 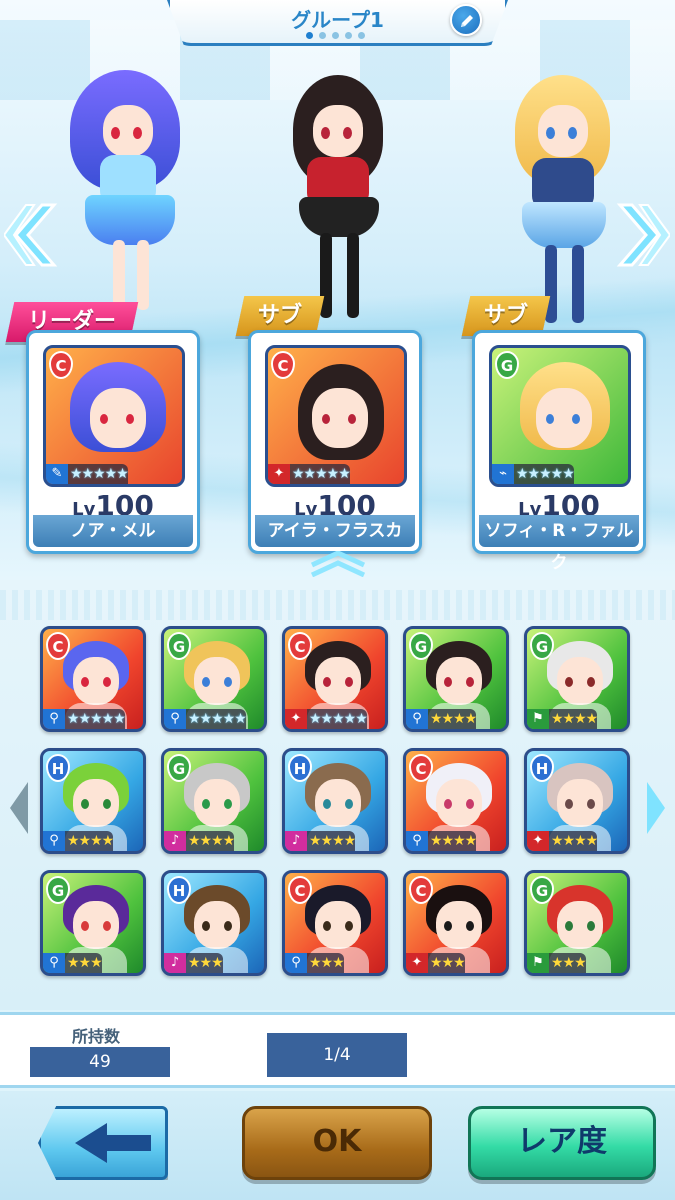 I want to click on racket-icon: ✎, so click(x=57, y=474).